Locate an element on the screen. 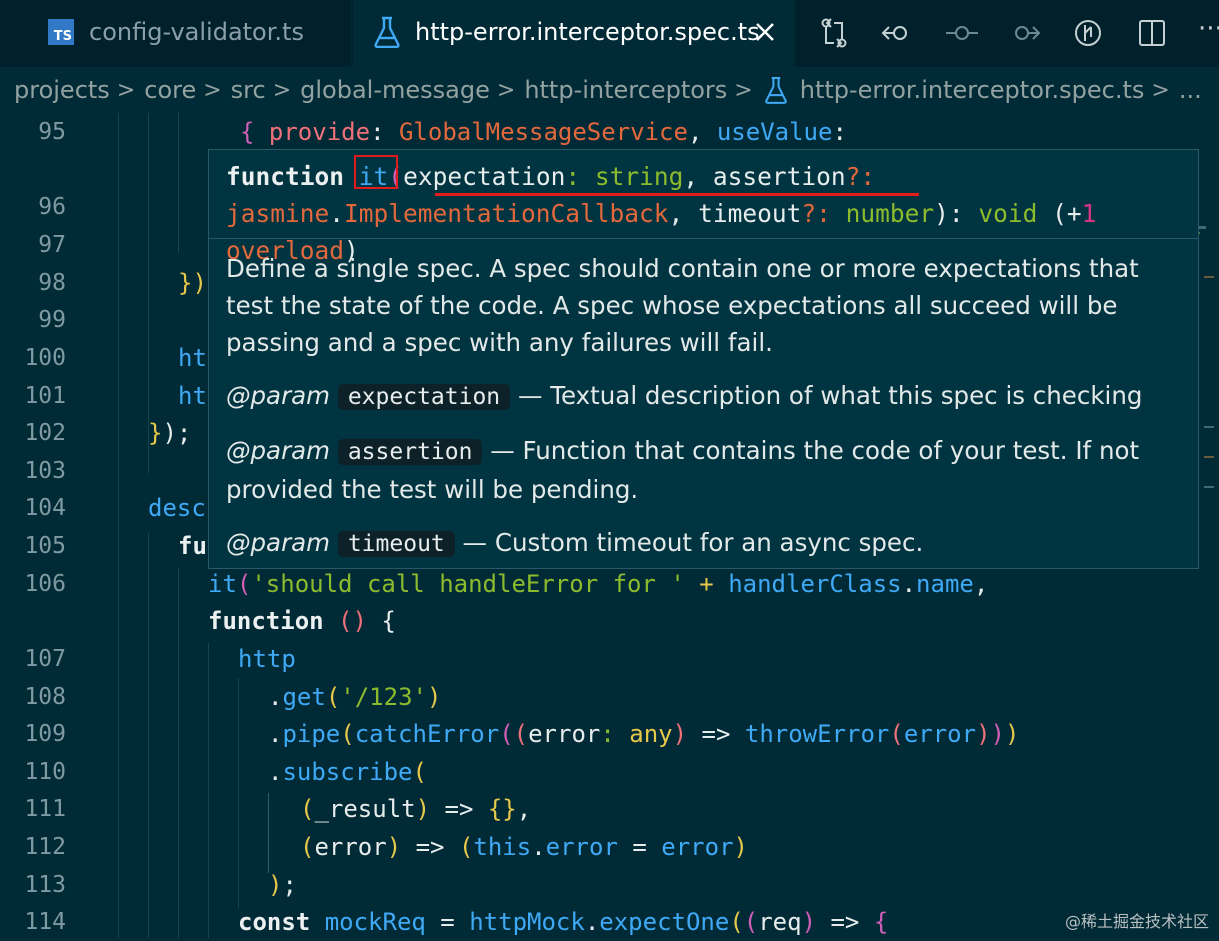  breadcrumb-item: global-message is located at coordinates (395, 90).